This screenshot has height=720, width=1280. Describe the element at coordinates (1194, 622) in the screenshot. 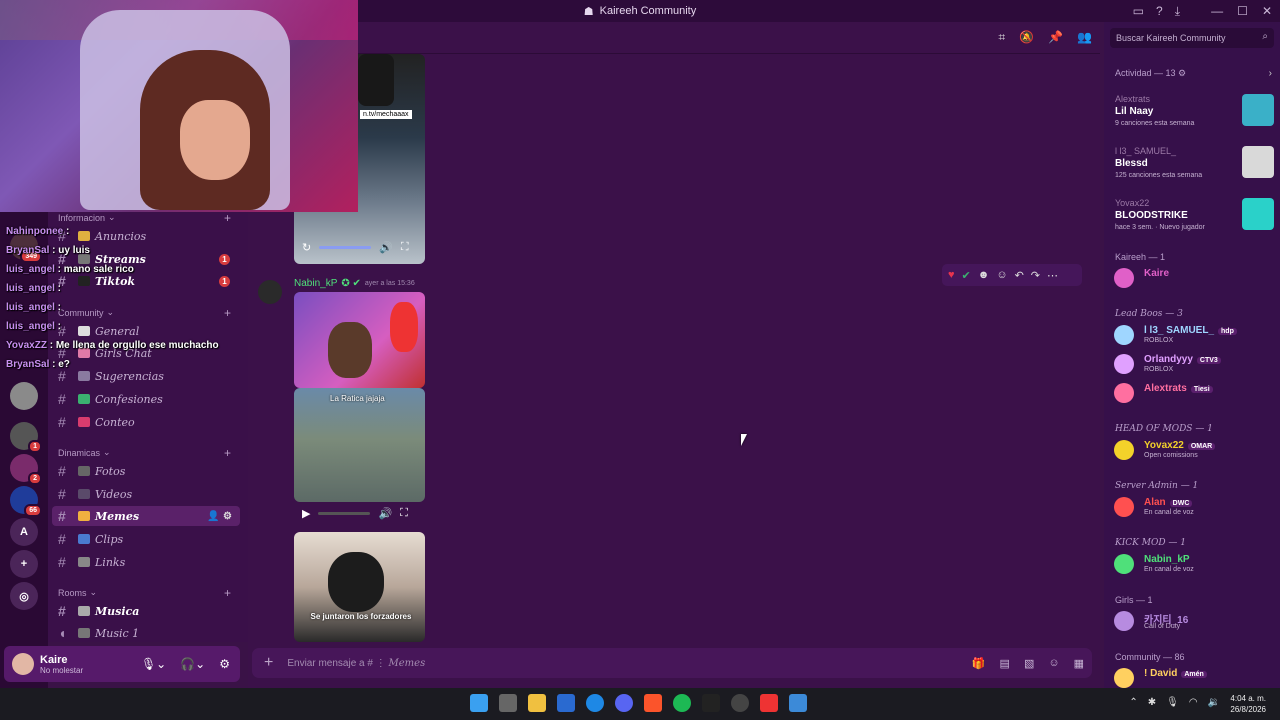

I see `member-row: 카지티_16 Call of Duty` at that location.